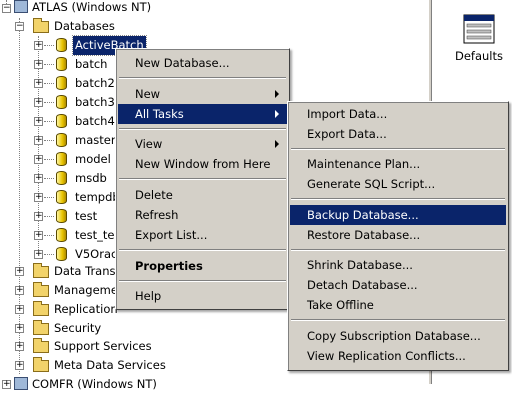 This screenshot has width=512, height=394. Describe the element at coordinates (103, 346) in the screenshot. I see `tree-node-label: Support Services` at that location.